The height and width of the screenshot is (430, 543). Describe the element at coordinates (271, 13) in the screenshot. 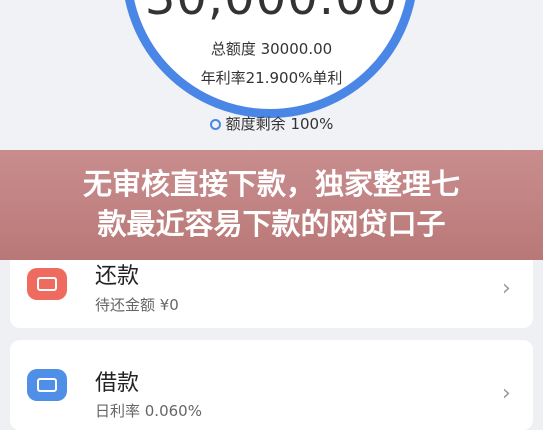

I see `quota-amount: 30,000.00` at that location.